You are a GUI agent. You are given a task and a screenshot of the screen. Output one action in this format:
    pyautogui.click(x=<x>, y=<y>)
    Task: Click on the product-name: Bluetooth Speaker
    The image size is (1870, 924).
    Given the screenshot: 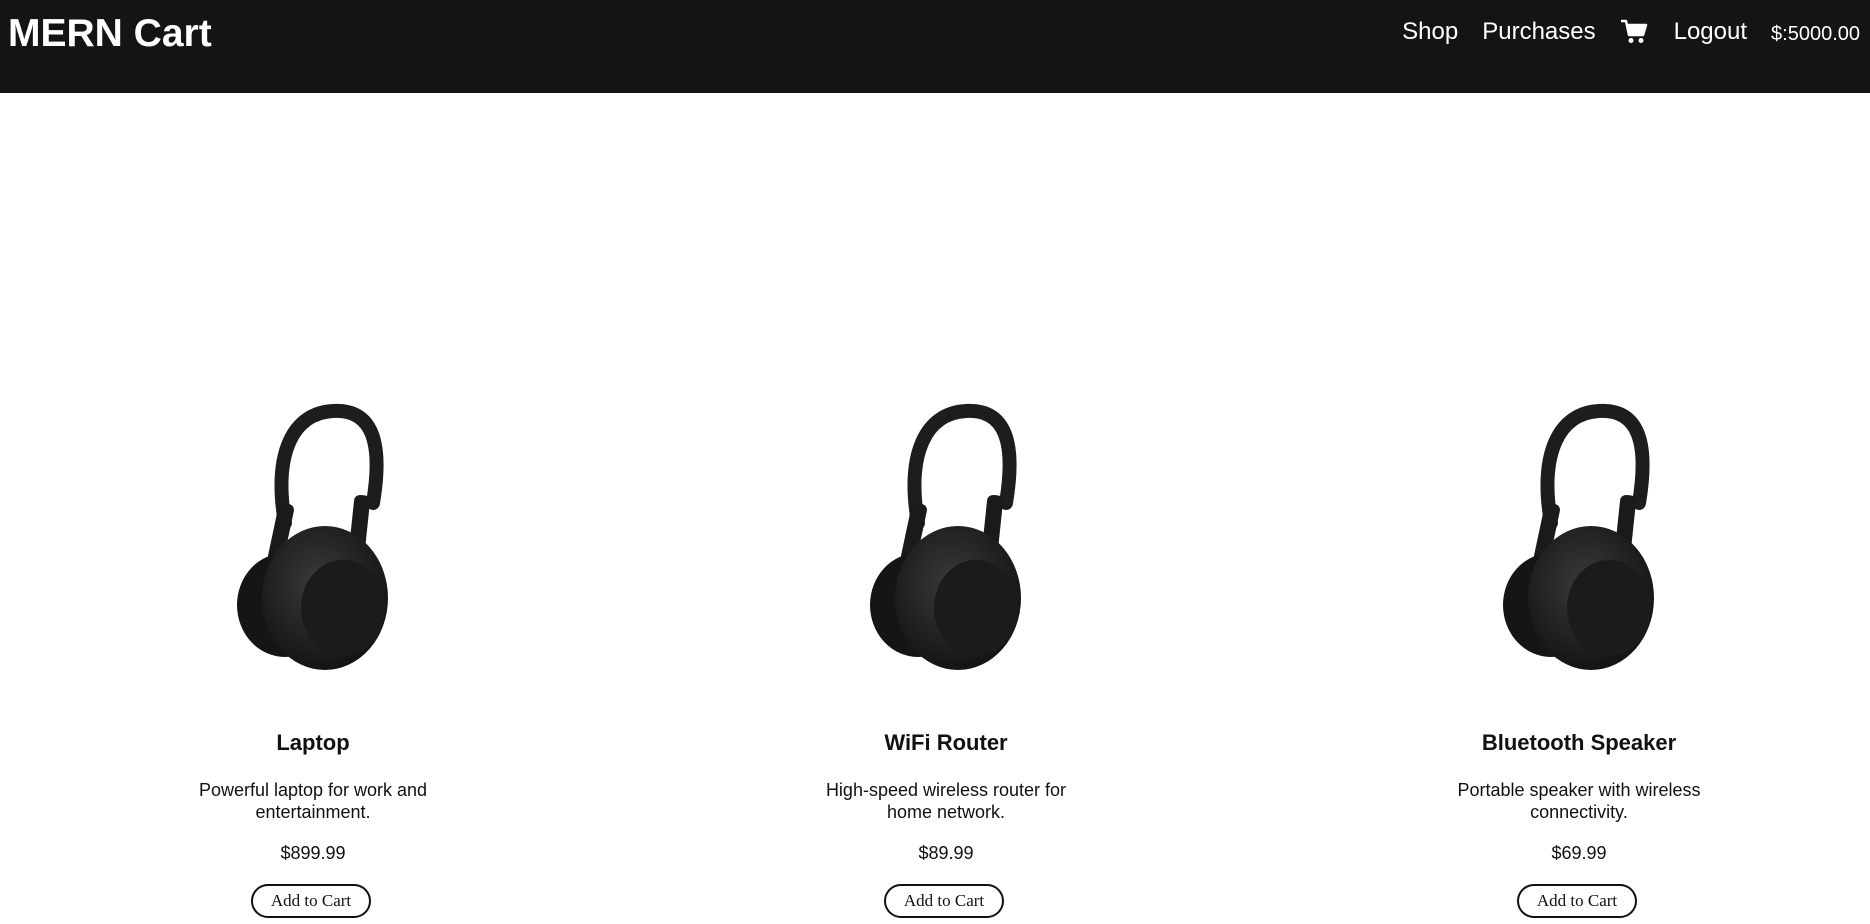 What is the action you would take?
    pyautogui.click(x=1579, y=742)
    